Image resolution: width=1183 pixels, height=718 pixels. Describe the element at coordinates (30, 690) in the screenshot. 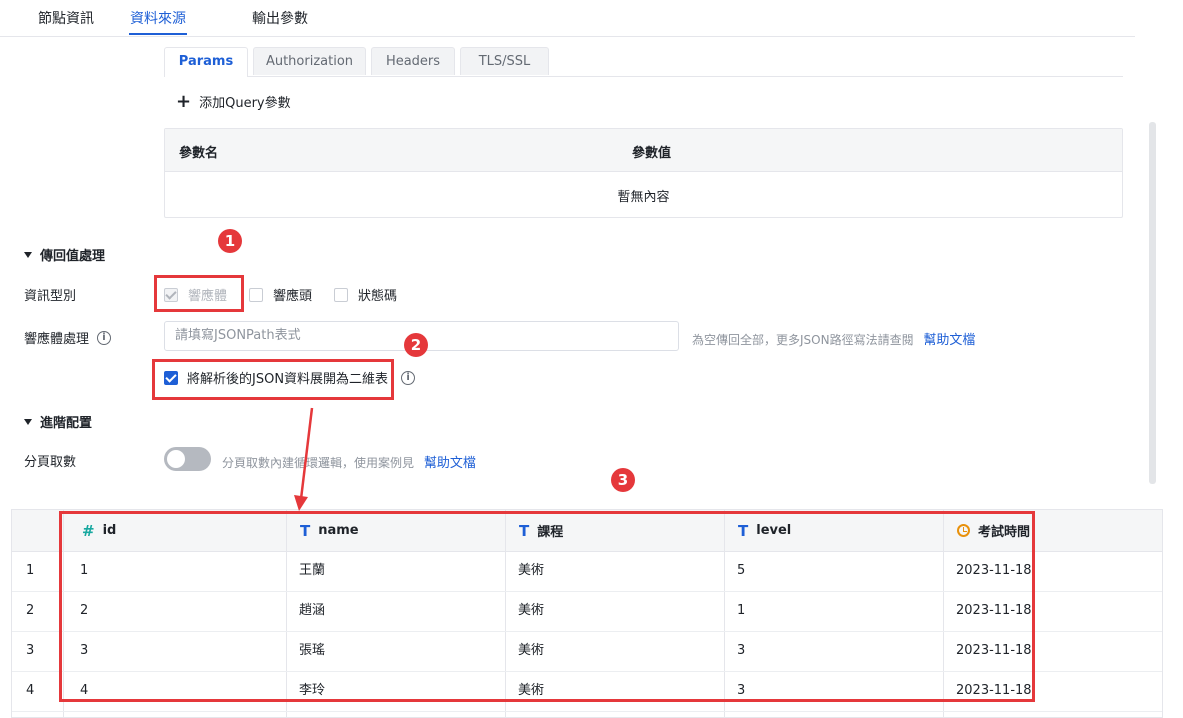

I see `row-number: 4` at that location.